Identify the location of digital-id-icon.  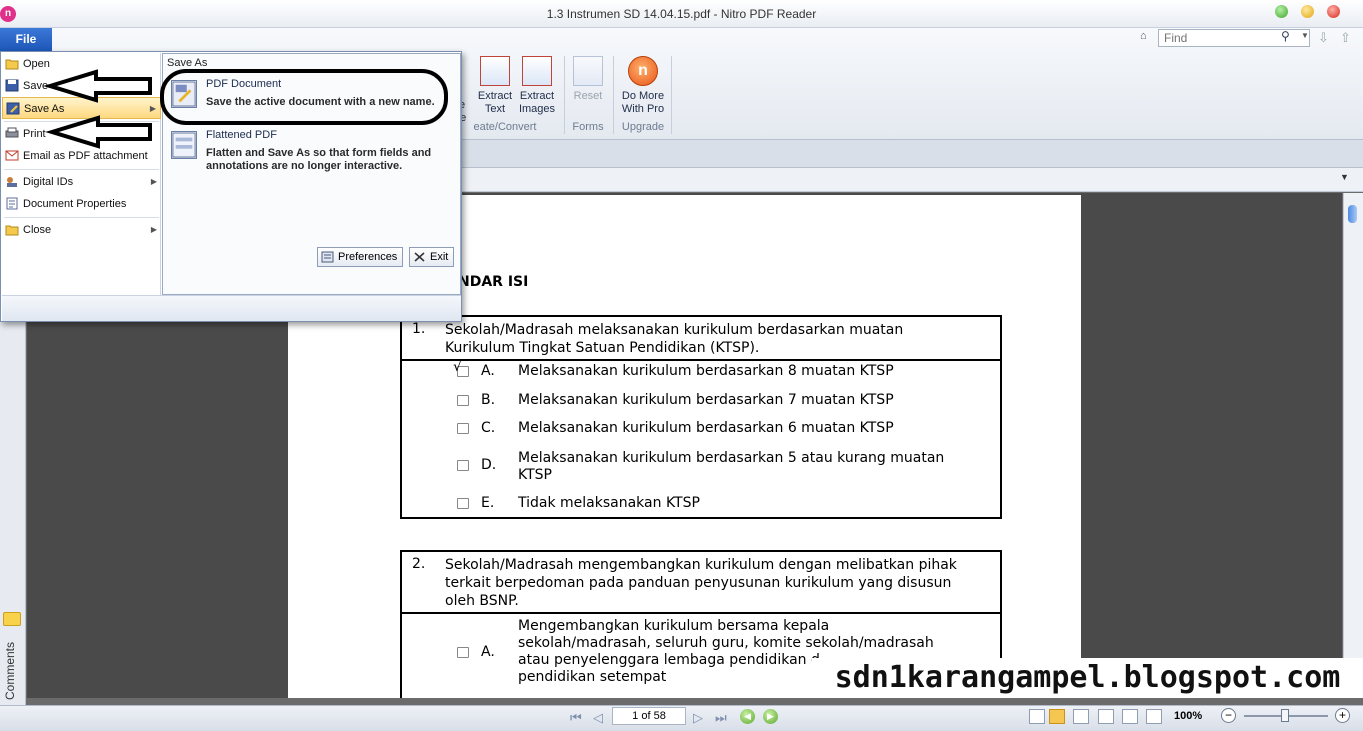
(12, 182).